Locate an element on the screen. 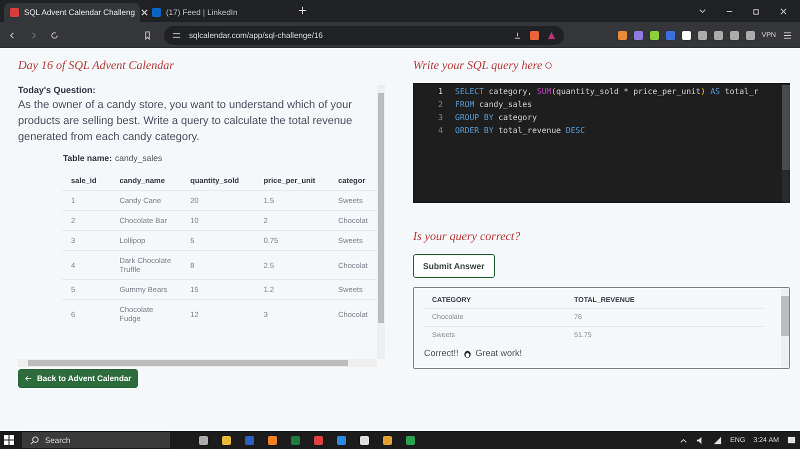  question-text: As the owner of a candy store, you want to understand which of your products are selling best. Write a query to calculate the total revenue generated from each candy category. is located at coordinates (186, 121).